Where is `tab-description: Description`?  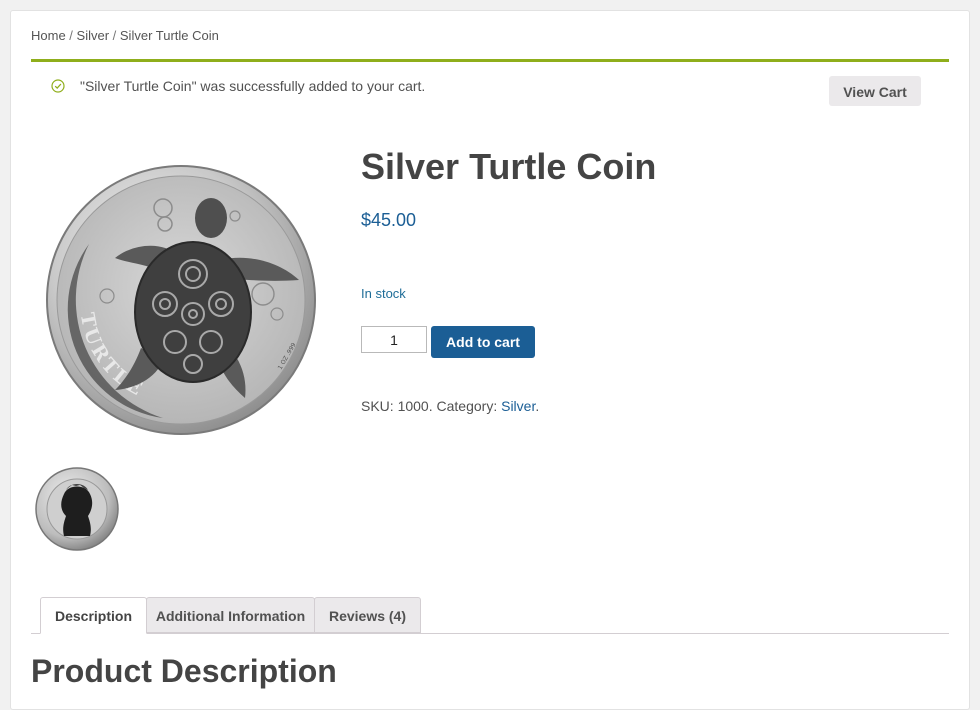
tab-description: Description is located at coordinates (93, 615).